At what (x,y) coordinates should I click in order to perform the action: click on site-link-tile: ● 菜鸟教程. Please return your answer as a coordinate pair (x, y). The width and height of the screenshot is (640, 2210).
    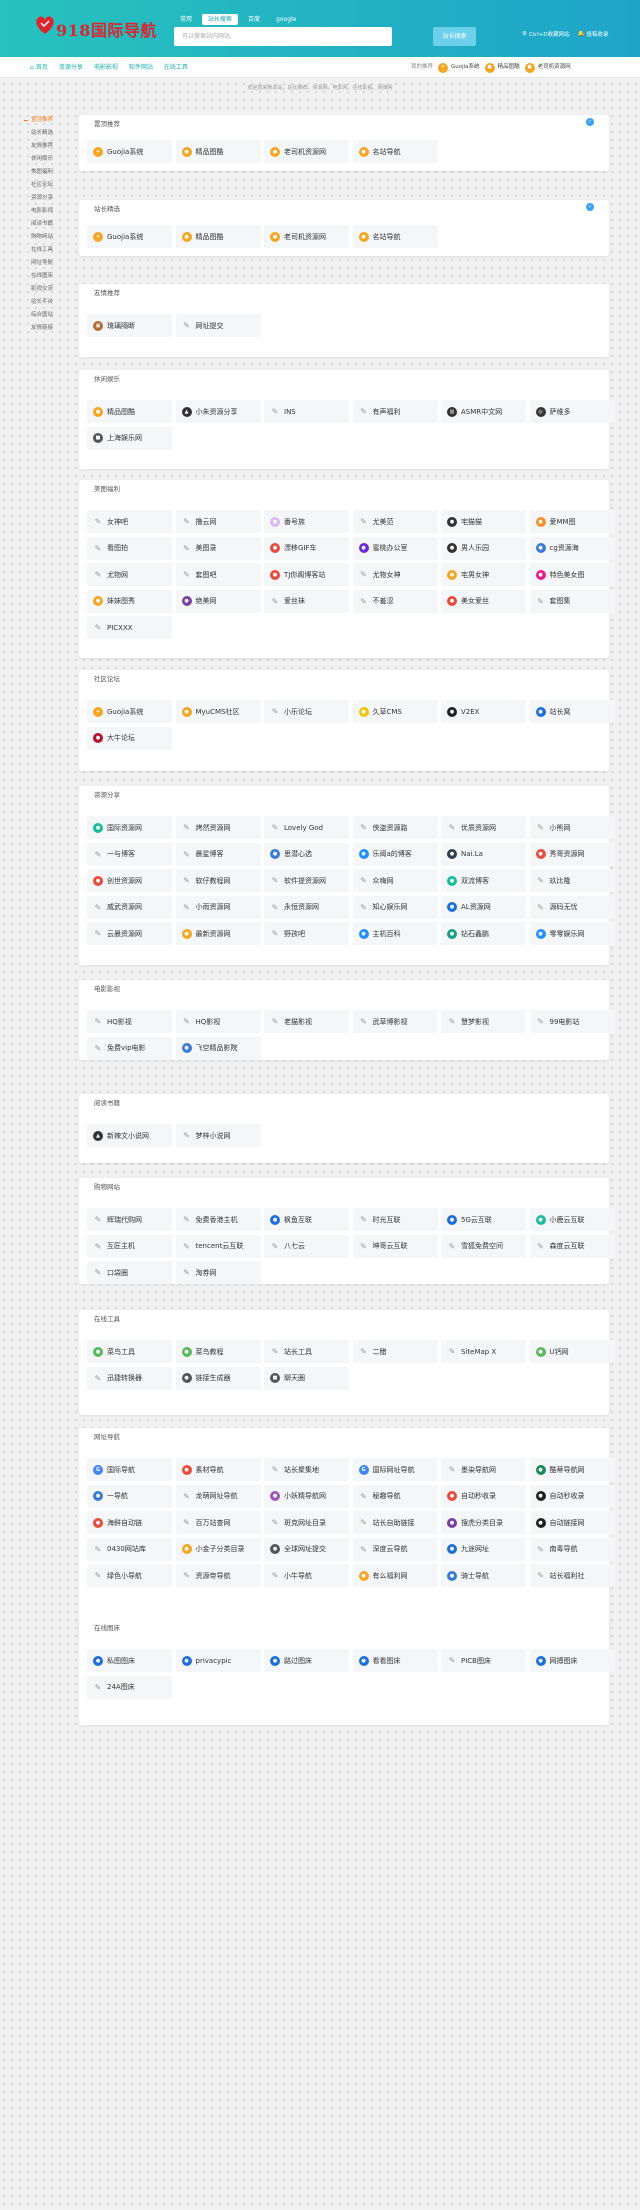
    Looking at the image, I should click on (218, 1351).